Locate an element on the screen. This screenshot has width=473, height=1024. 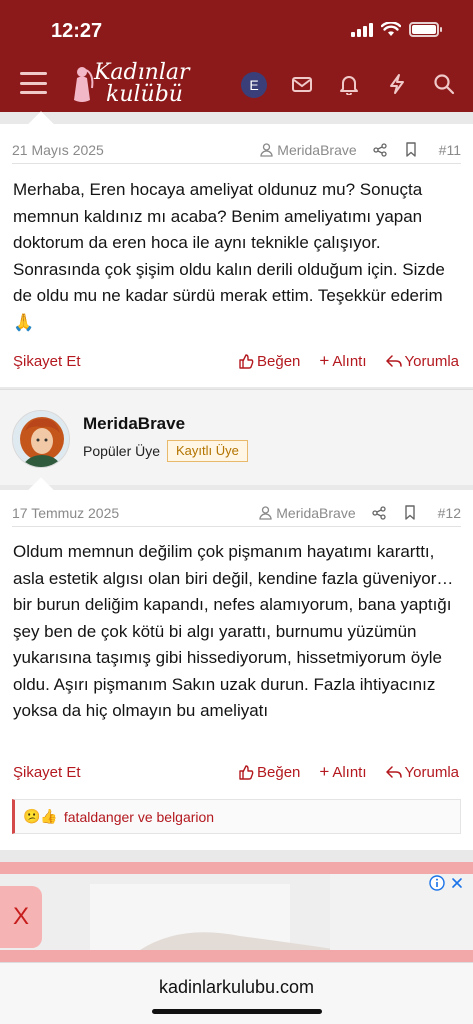
post-date: 21 Mayıs 2025 is located at coordinates (136, 150).